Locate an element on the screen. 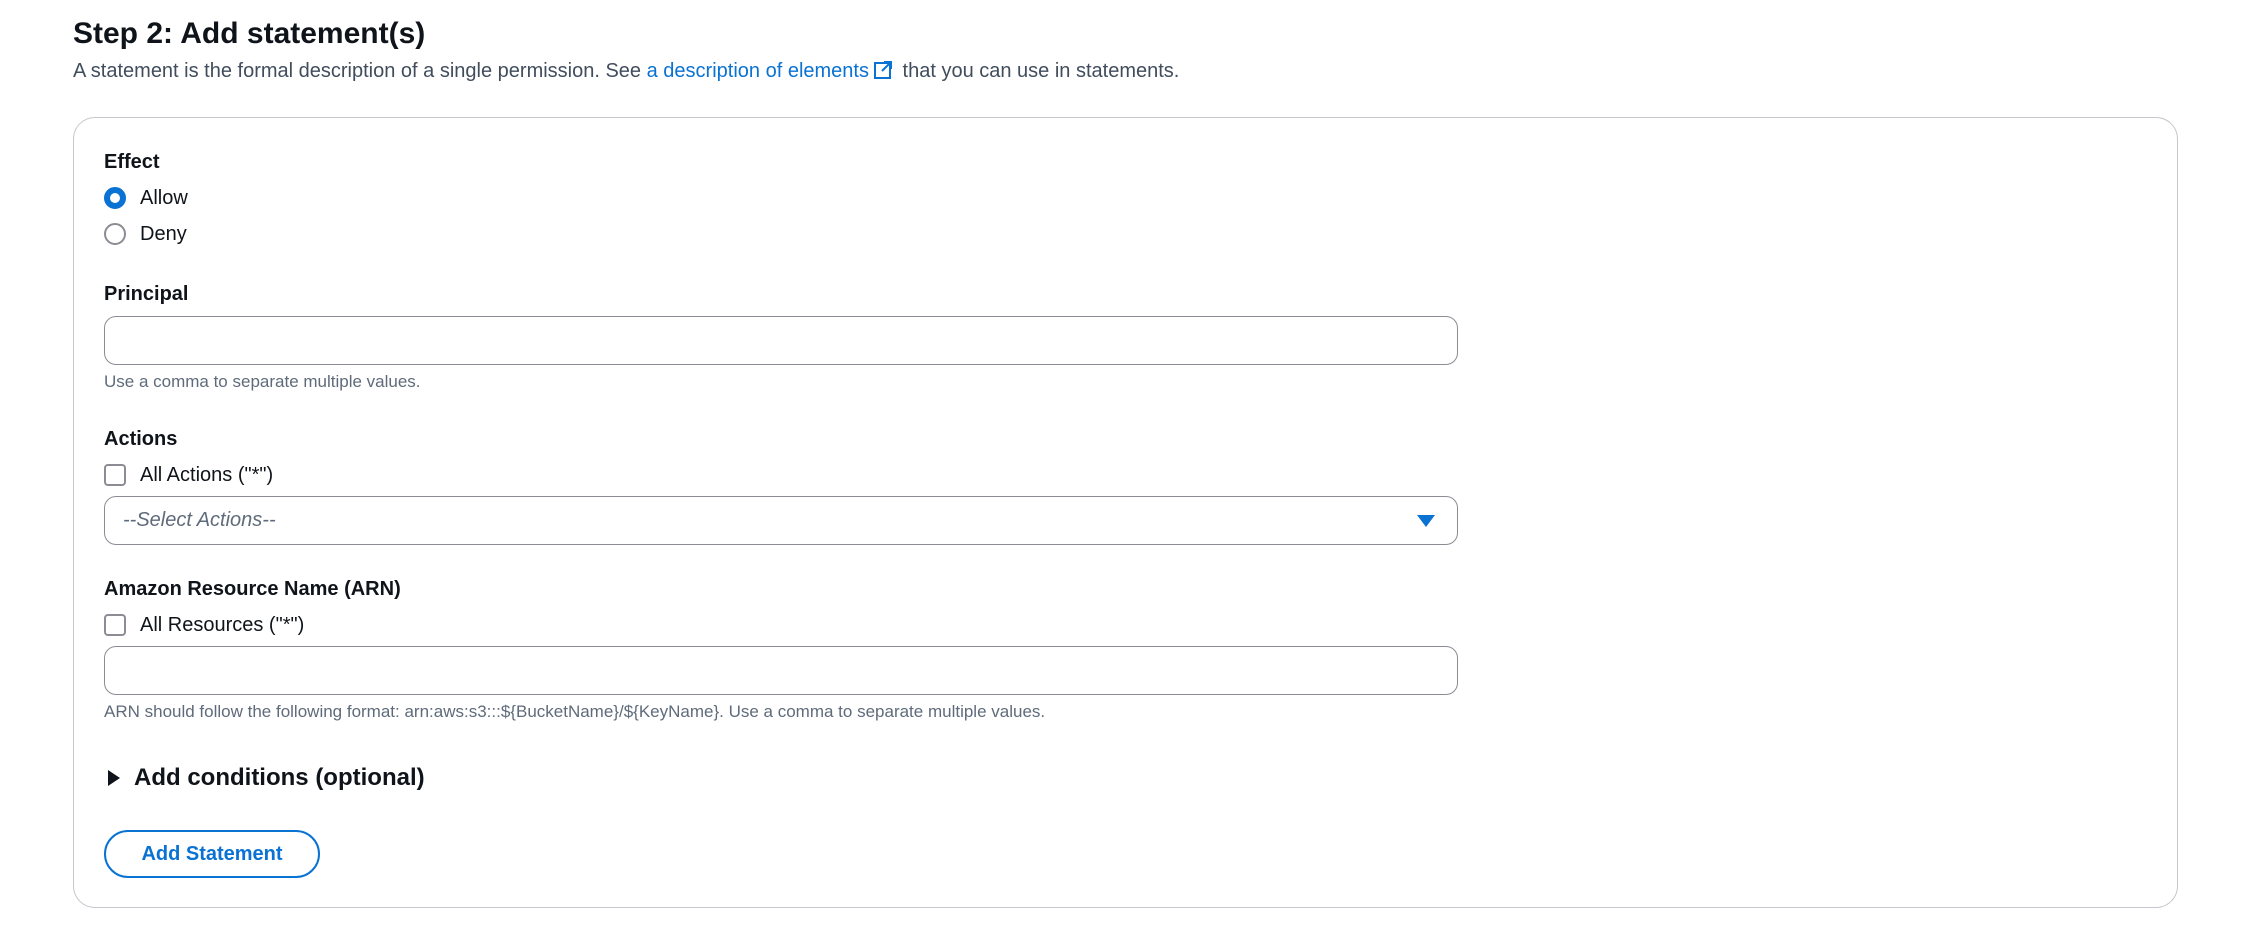  effect-deny-option: Deny is located at coordinates (145, 234).